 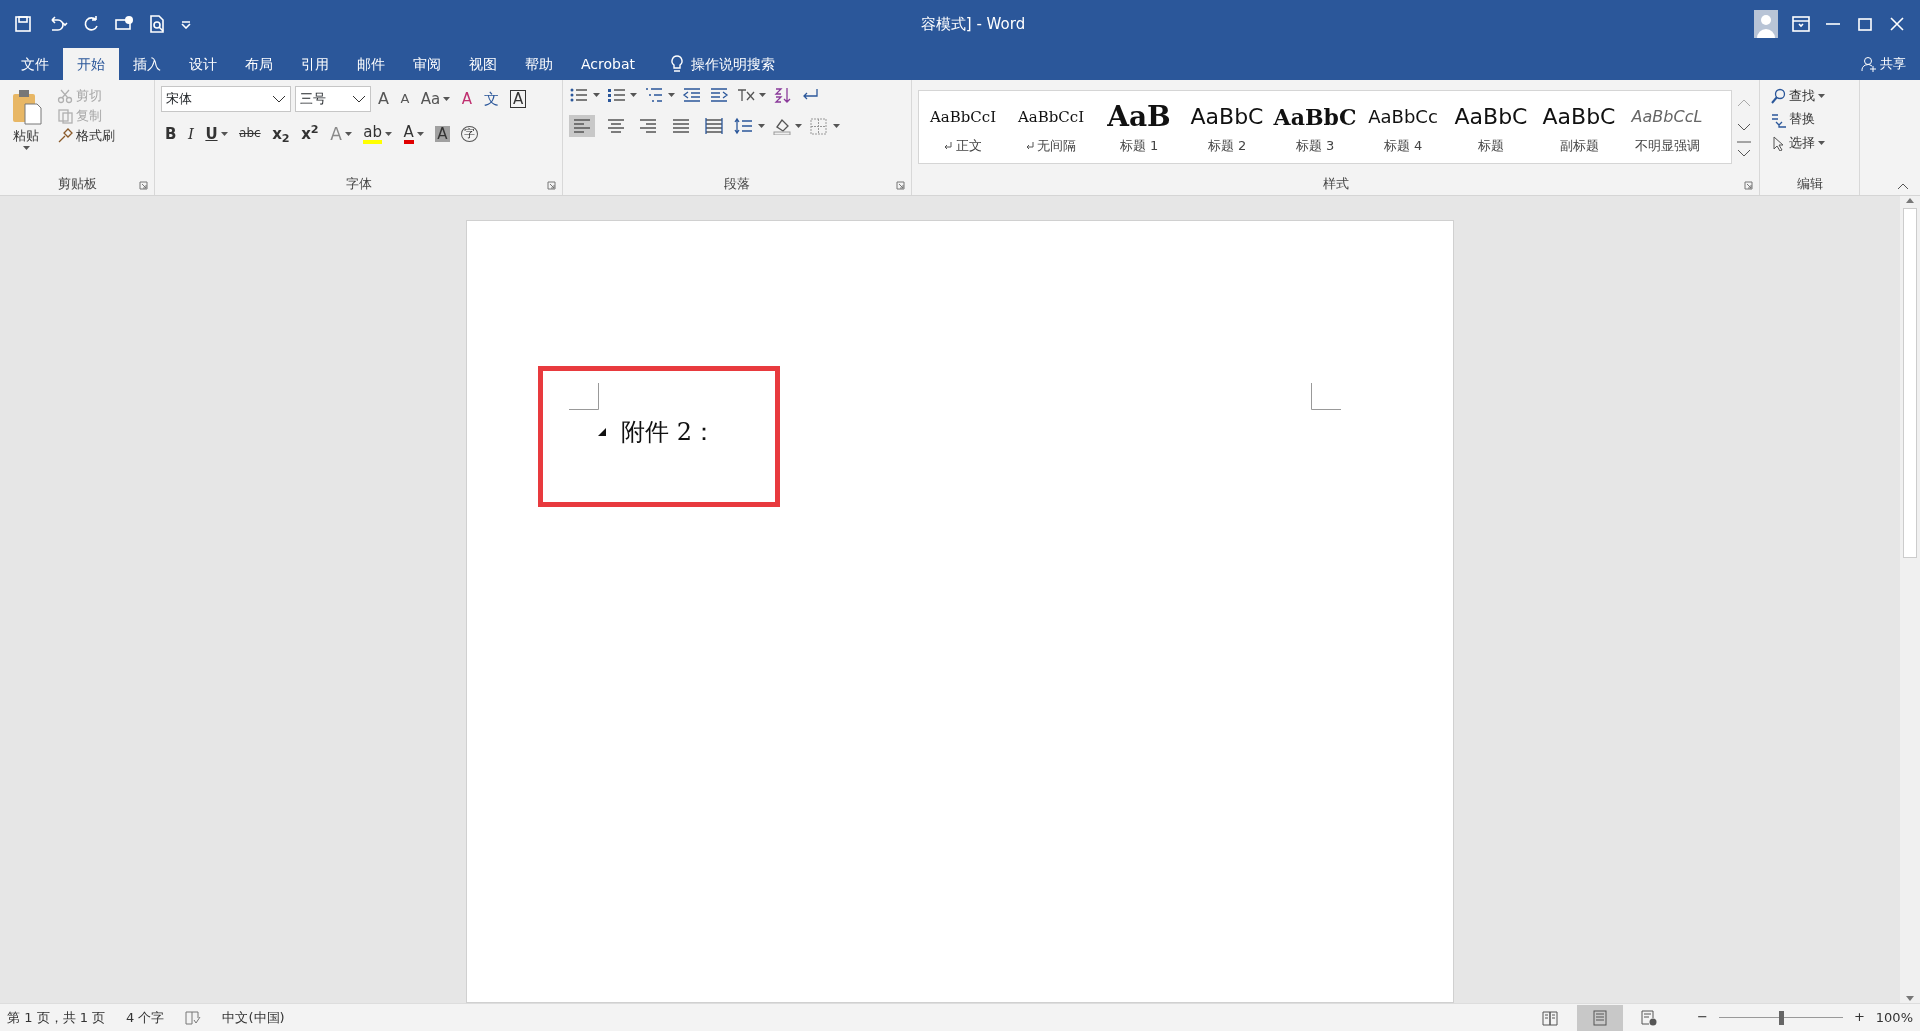 What do you see at coordinates (1809, 183) in the screenshot?
I see `group-label: 编辑` at bounding box center [1809, 183].